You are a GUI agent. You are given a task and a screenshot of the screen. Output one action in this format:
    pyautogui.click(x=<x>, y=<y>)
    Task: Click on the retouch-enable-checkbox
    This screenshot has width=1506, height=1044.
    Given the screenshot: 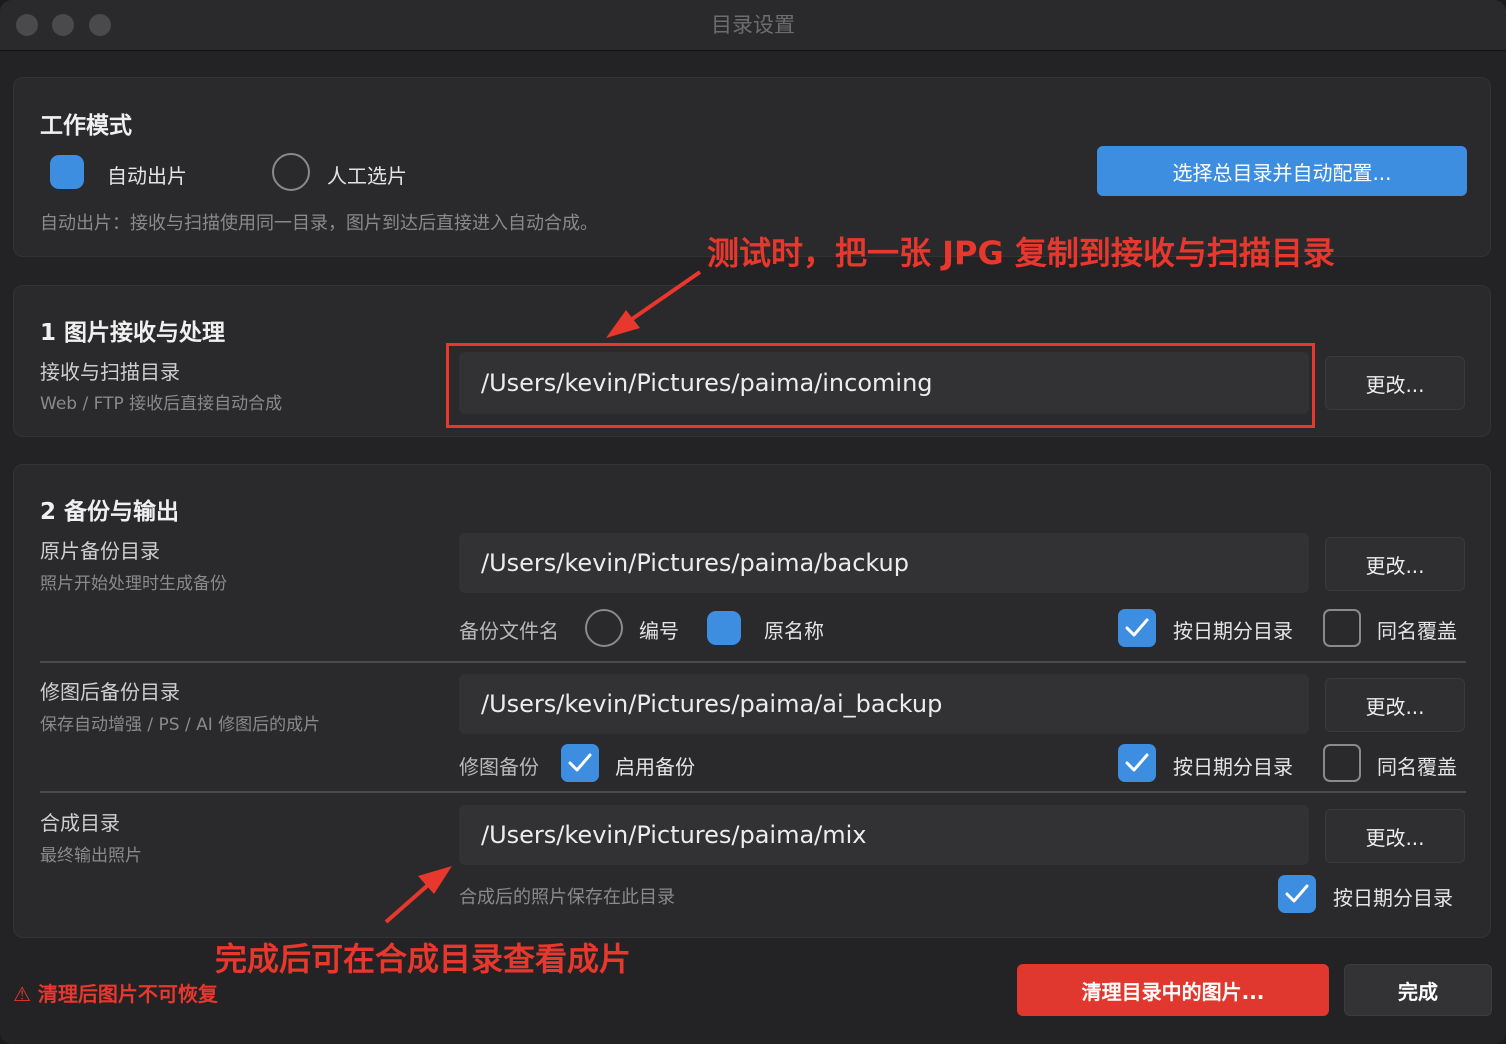 What is the action you would take?
    pyautogui.click(x=580, y=763)
    